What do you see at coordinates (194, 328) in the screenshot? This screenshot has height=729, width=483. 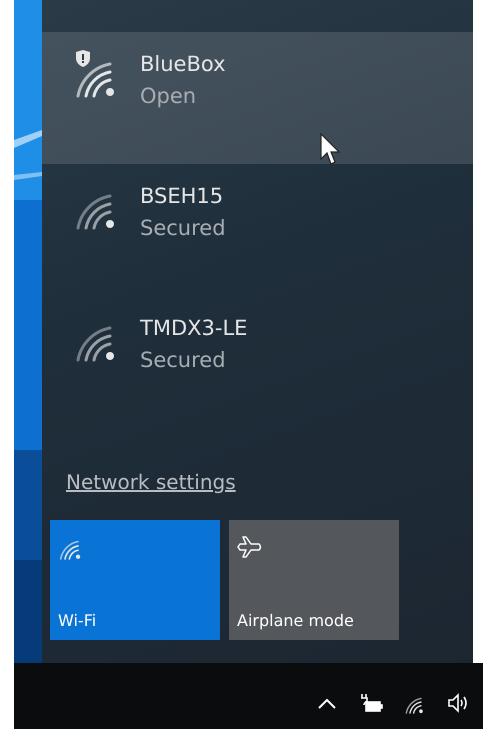 I see `network-name: TMDX3-LE` at bounding box center [194, 328].